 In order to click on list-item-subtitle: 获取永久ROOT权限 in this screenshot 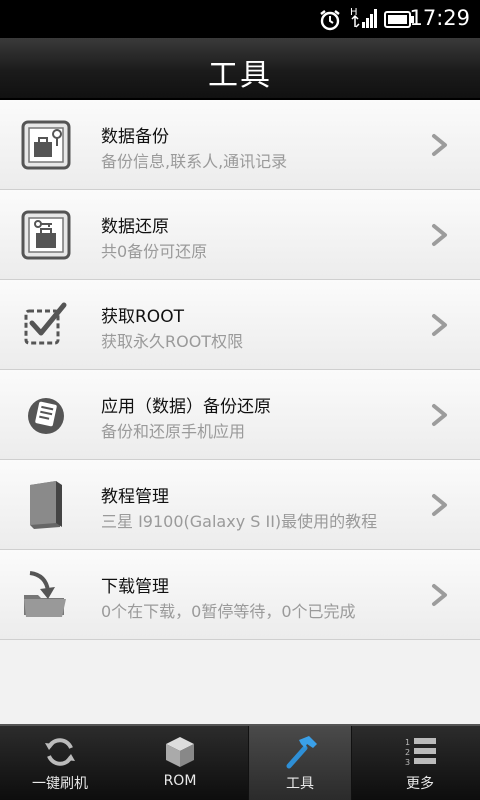, I will do `click(172, 341)`.